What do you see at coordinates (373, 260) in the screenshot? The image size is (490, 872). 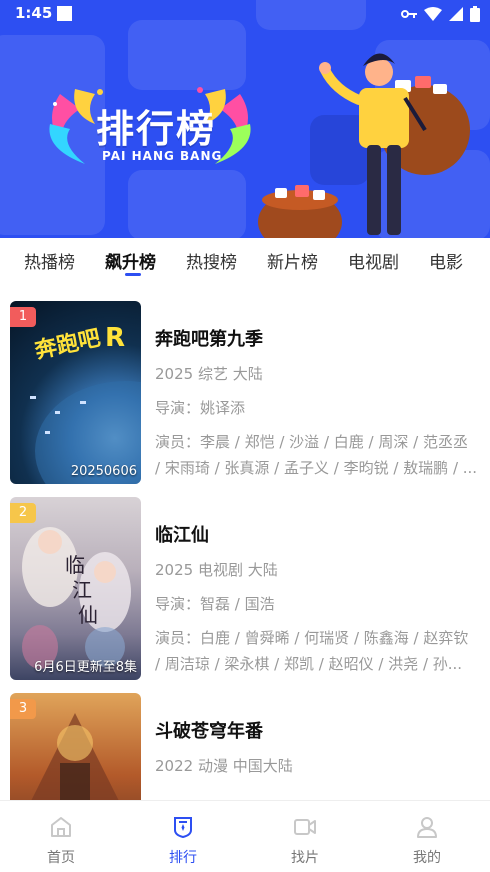 I see `tab-tv-series: 电视剧` at bounding box center [373, 260].